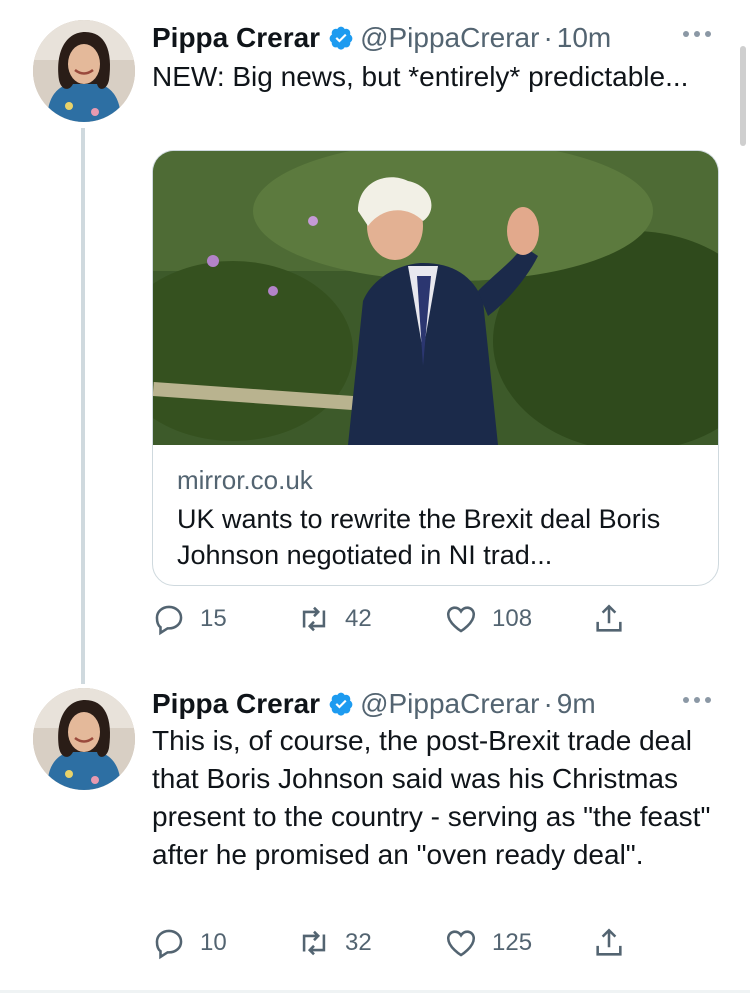 Image resolution: width=750 pixels, height=993 pixels. What do you see at coordinates (245, 480) in the screenshot?
I see `card-domain: mirror.co.uk` at bounding box center [245, 480].